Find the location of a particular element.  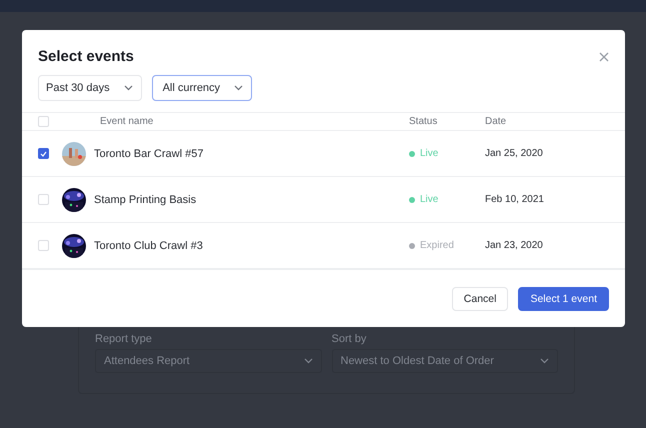

column-header: Event name is located at coordinates (127, 121).